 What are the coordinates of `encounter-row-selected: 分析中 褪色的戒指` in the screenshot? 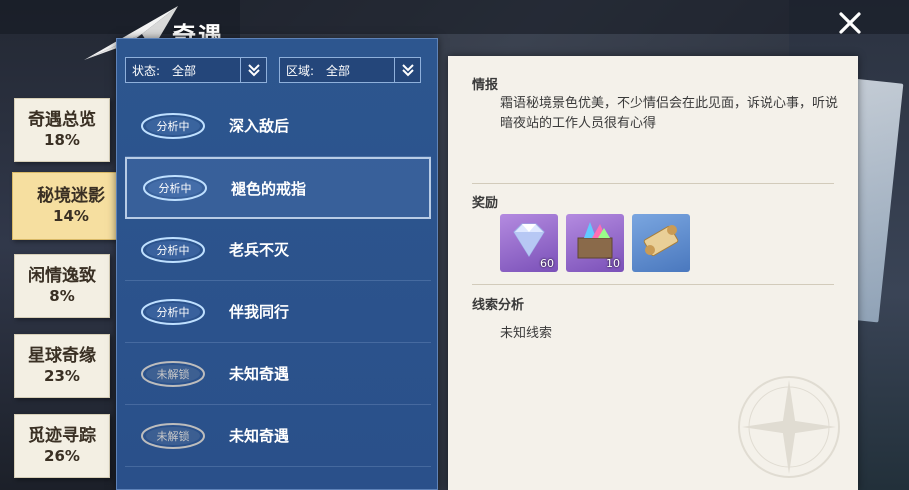 It's located at (278, 188).